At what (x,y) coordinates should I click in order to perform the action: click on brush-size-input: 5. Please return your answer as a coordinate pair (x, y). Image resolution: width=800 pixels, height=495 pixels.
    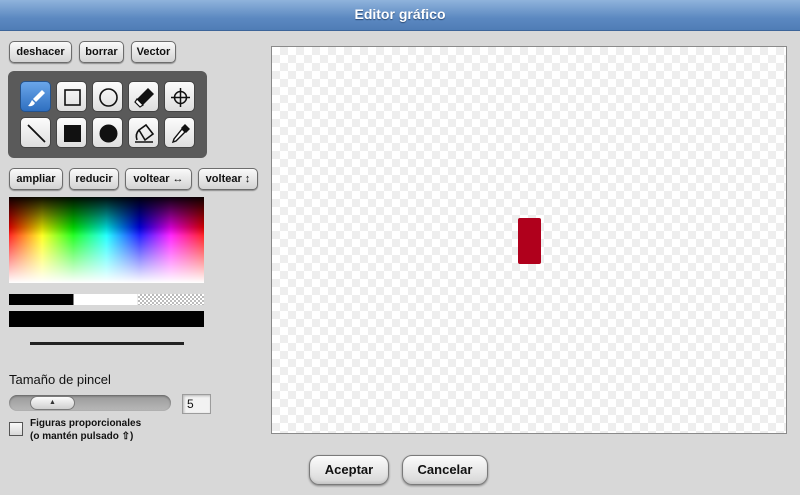
    Looking at the image, I should click on (196, 404).